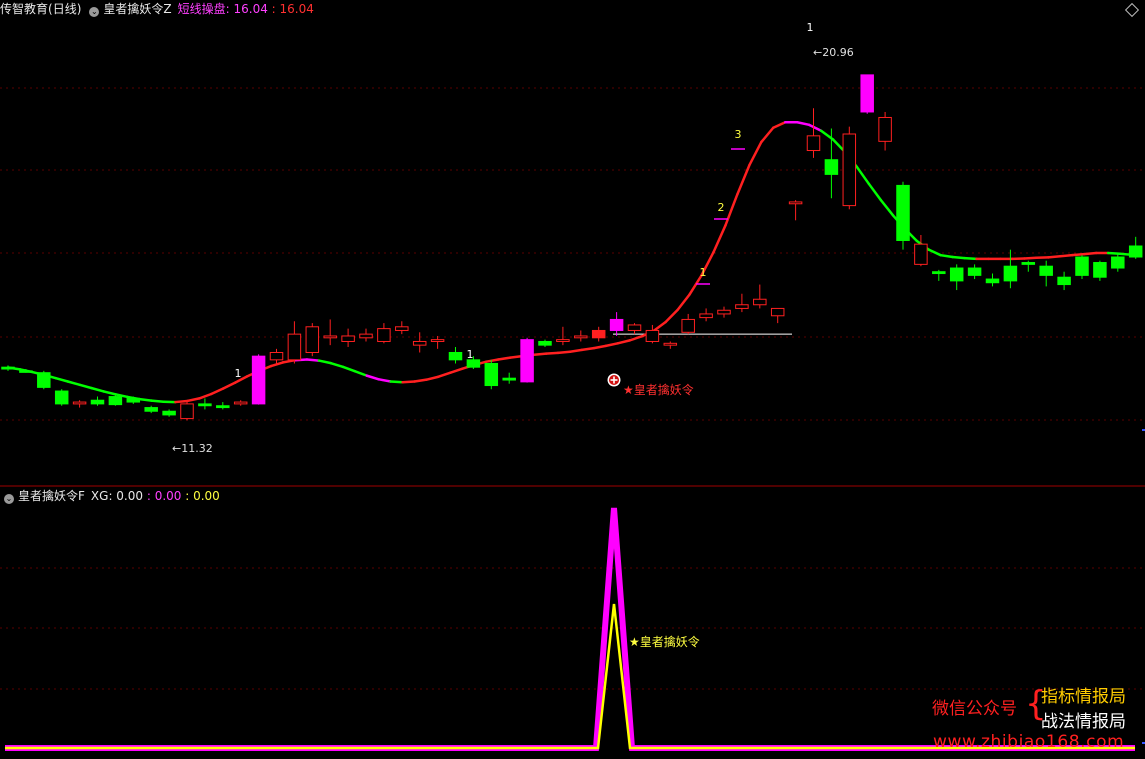 This screenshot has height=759, width=1145. What do you see at coordinates (94, 12) in the screenshot?
I see `collapse-chevron-icon: ⌄` at bounding box center [94, 12].